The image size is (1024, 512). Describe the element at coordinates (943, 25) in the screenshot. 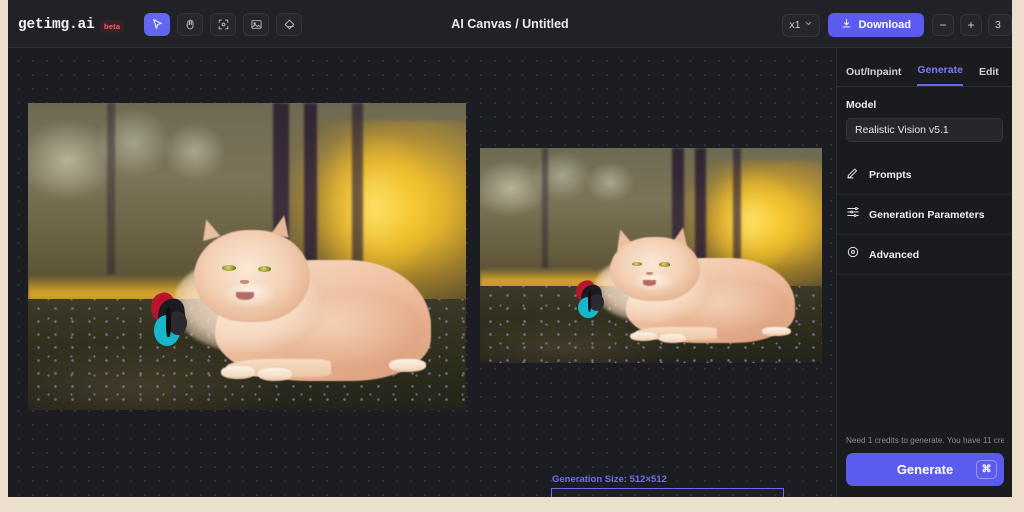

I see `zoom-out-button: −` at that location.